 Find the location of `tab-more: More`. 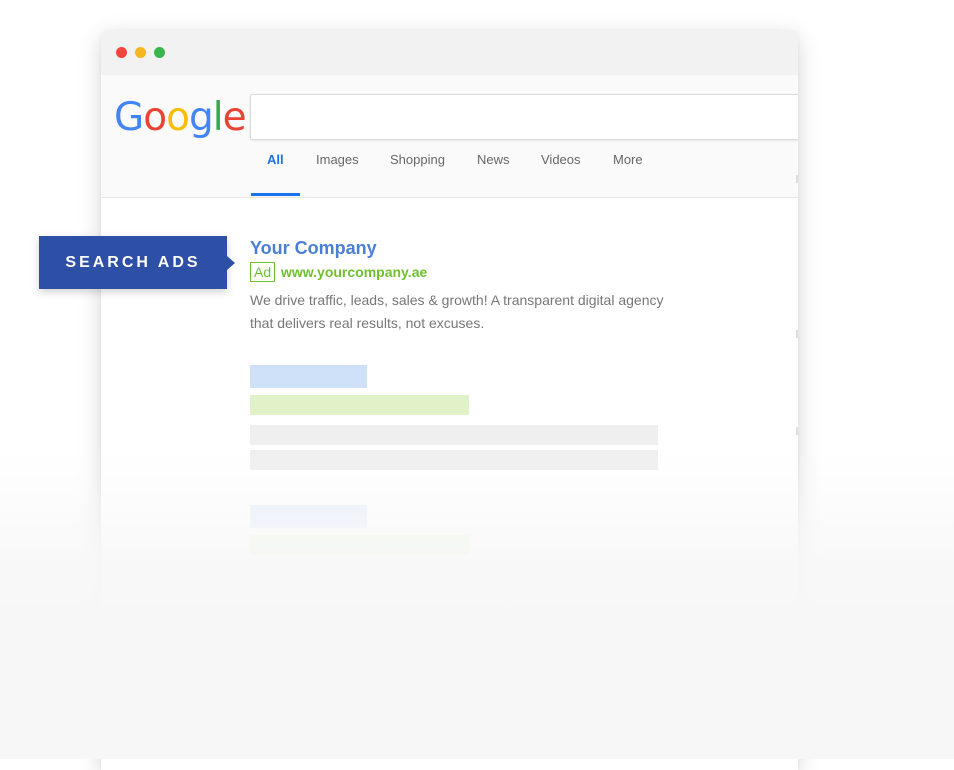

tab-more: More is located at coordinates (628, 159).